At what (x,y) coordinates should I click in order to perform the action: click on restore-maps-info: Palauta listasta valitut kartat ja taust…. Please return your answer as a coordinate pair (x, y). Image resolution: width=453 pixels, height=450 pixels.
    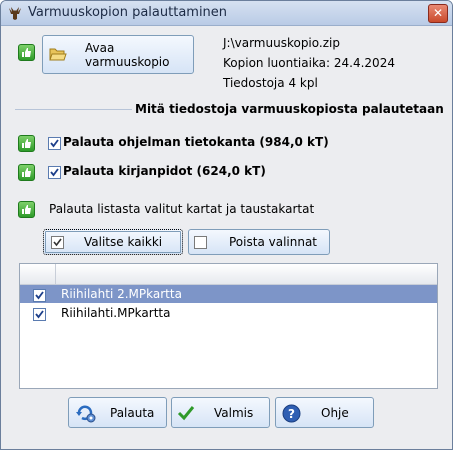
    Looking at the image, I should click on (182, 209).